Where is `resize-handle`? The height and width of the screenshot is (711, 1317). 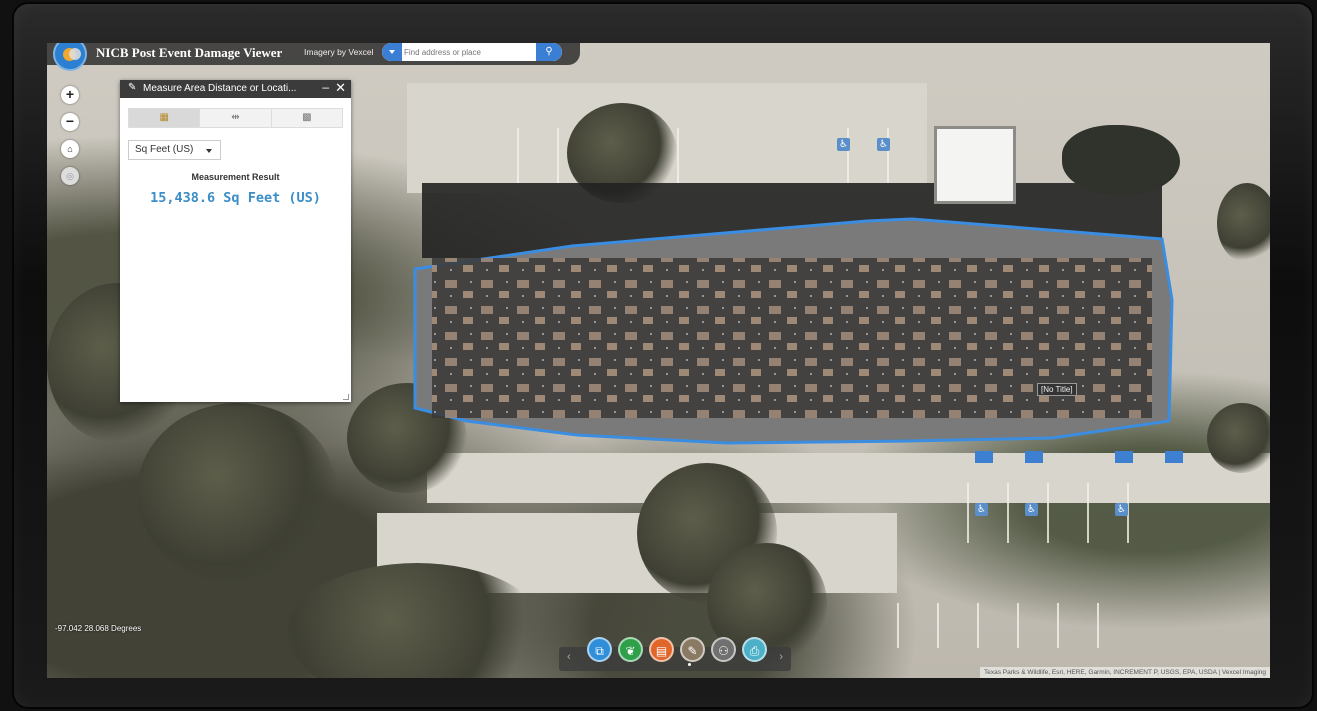
resize-handle is located at coordinates (346, 397).